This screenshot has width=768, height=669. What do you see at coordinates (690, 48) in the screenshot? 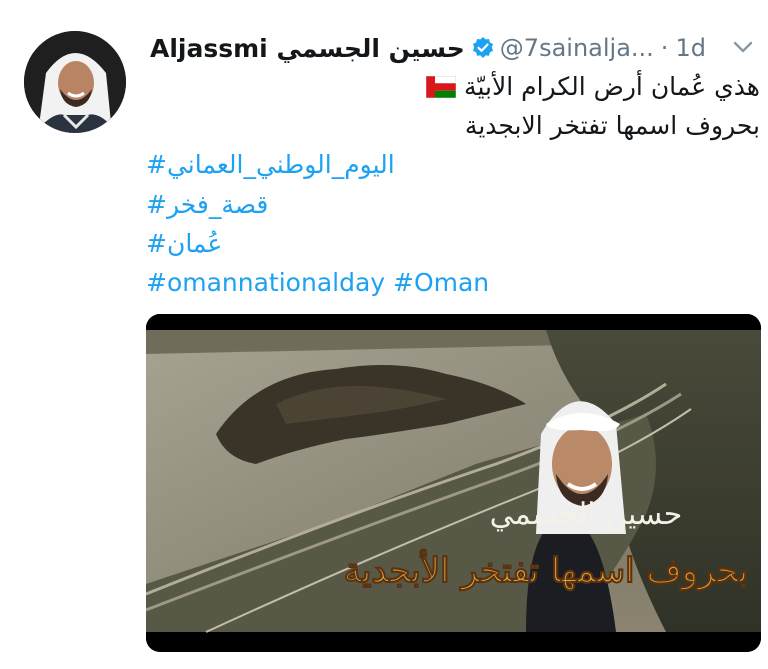
I see `timestamp: 1d` at bounding box center [690, 48].